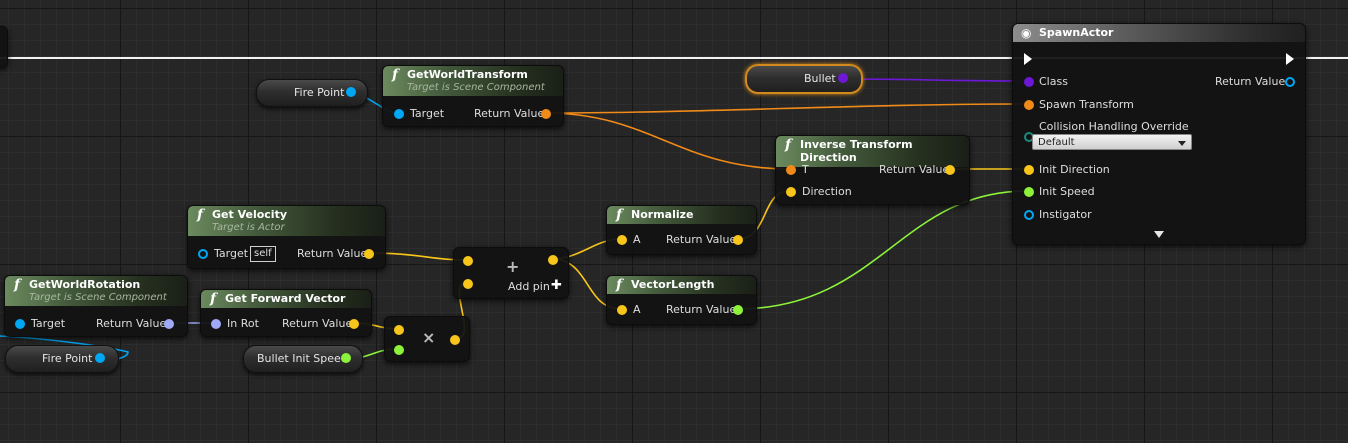 This screenshot has width=1348, height=443. Describe the element at coordinates (1086, 104) in the screenshot. I see `spawn-transform-label: Spawn Transform` at that location.